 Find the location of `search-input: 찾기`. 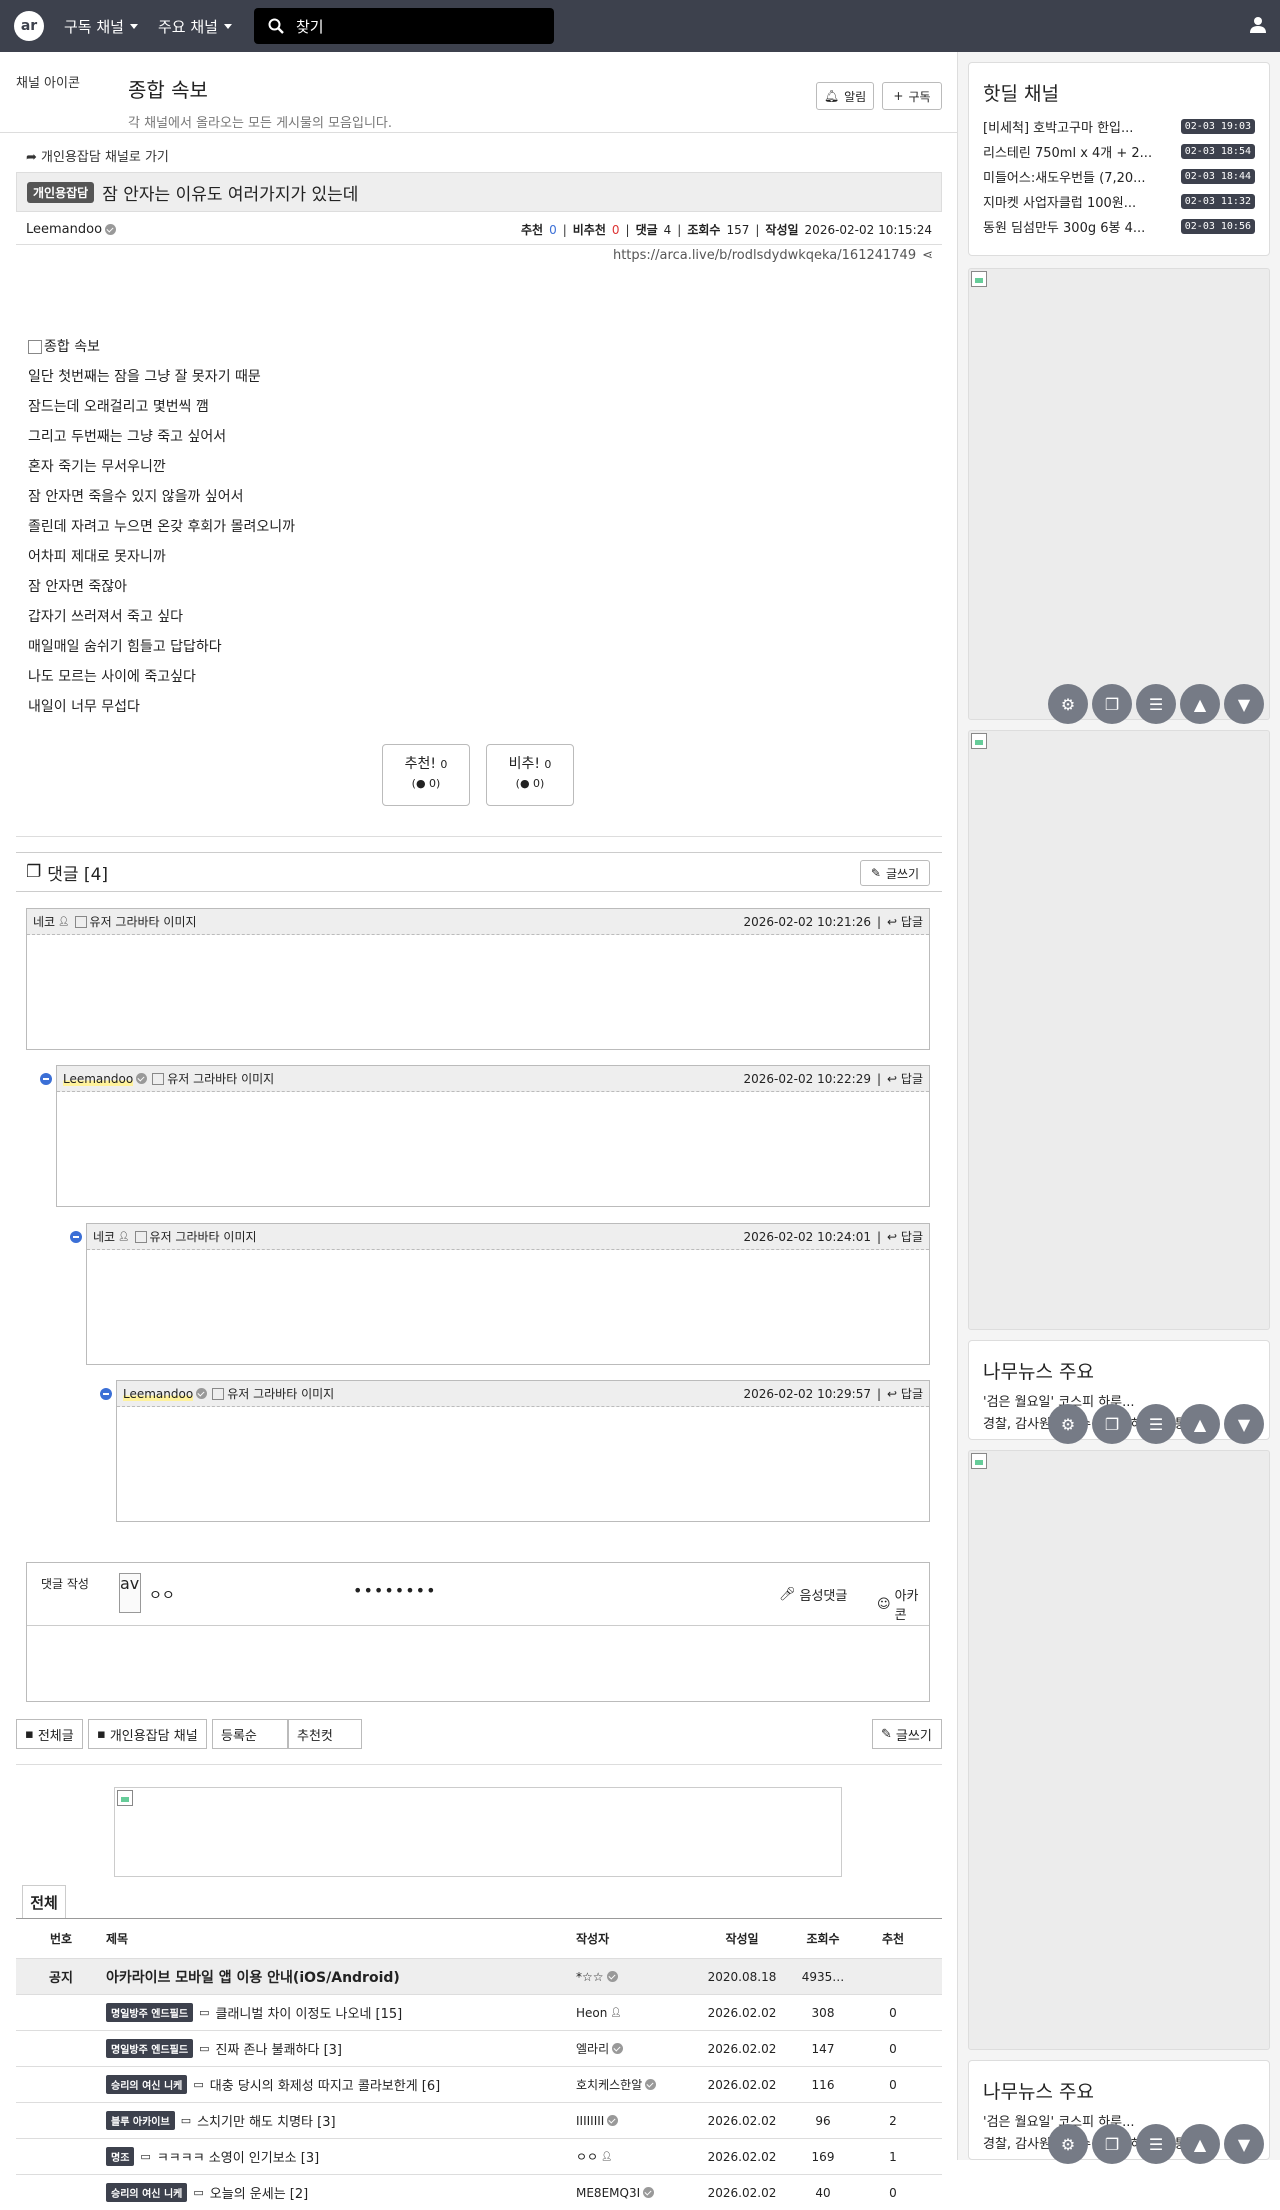

search-input: 찾기 is located at coordinates (403, 26).